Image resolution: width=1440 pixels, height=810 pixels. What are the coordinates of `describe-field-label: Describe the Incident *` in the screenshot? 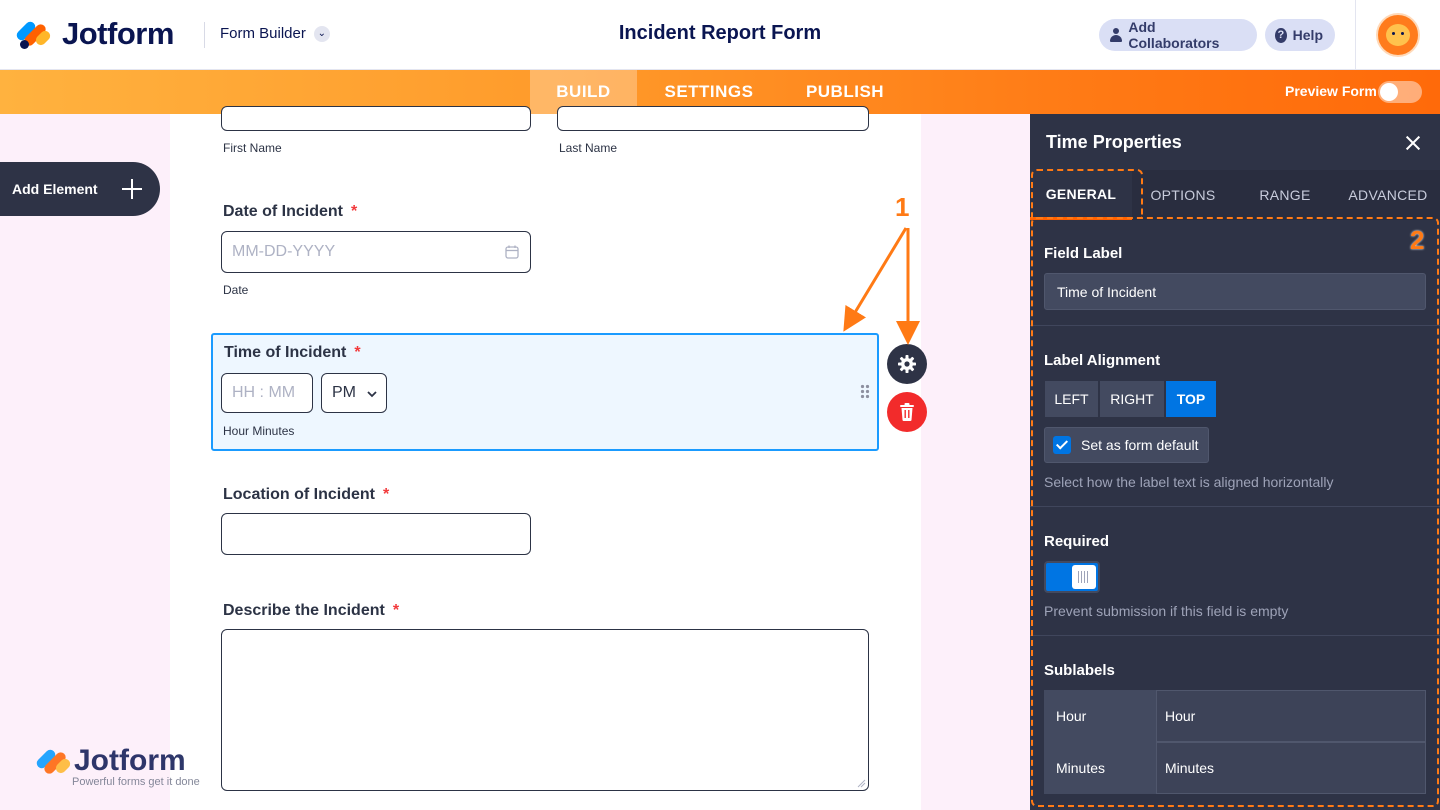 It's located at (311, 610).